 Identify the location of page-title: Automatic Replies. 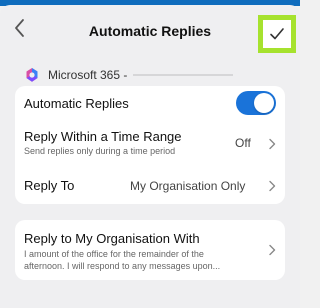
(150, 31).